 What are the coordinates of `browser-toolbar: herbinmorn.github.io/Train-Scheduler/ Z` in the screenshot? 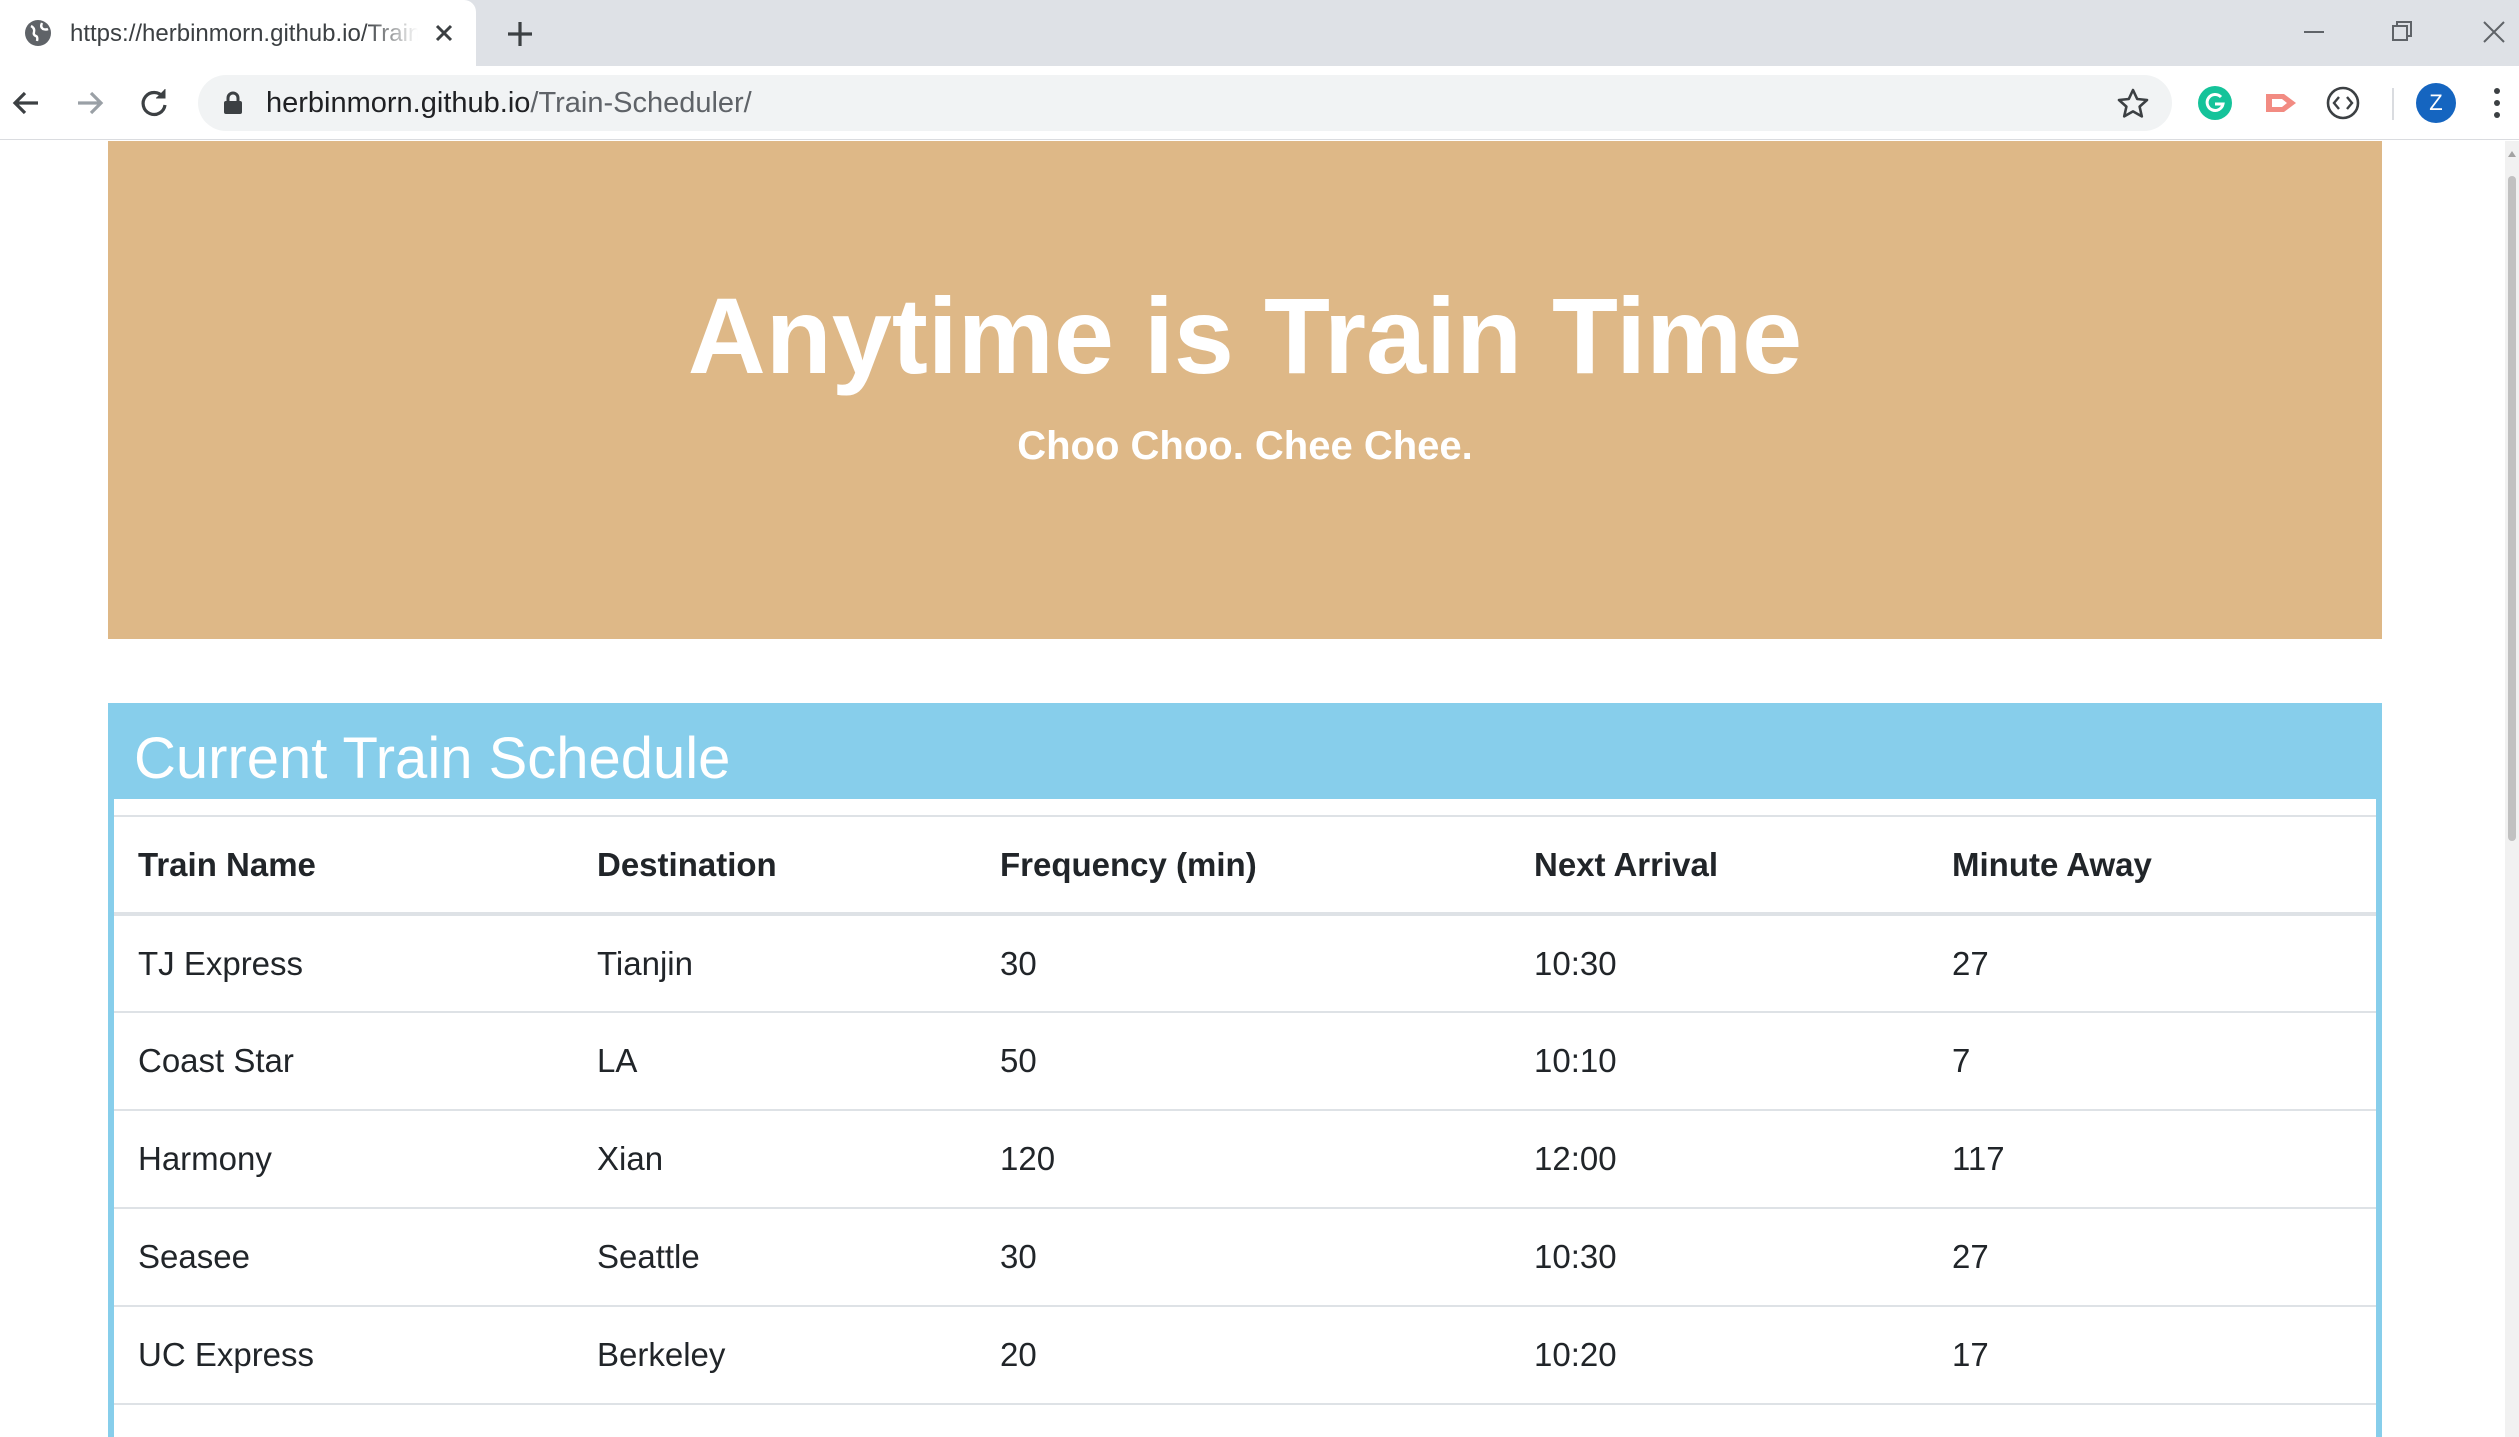 It's located at (1259, 103).